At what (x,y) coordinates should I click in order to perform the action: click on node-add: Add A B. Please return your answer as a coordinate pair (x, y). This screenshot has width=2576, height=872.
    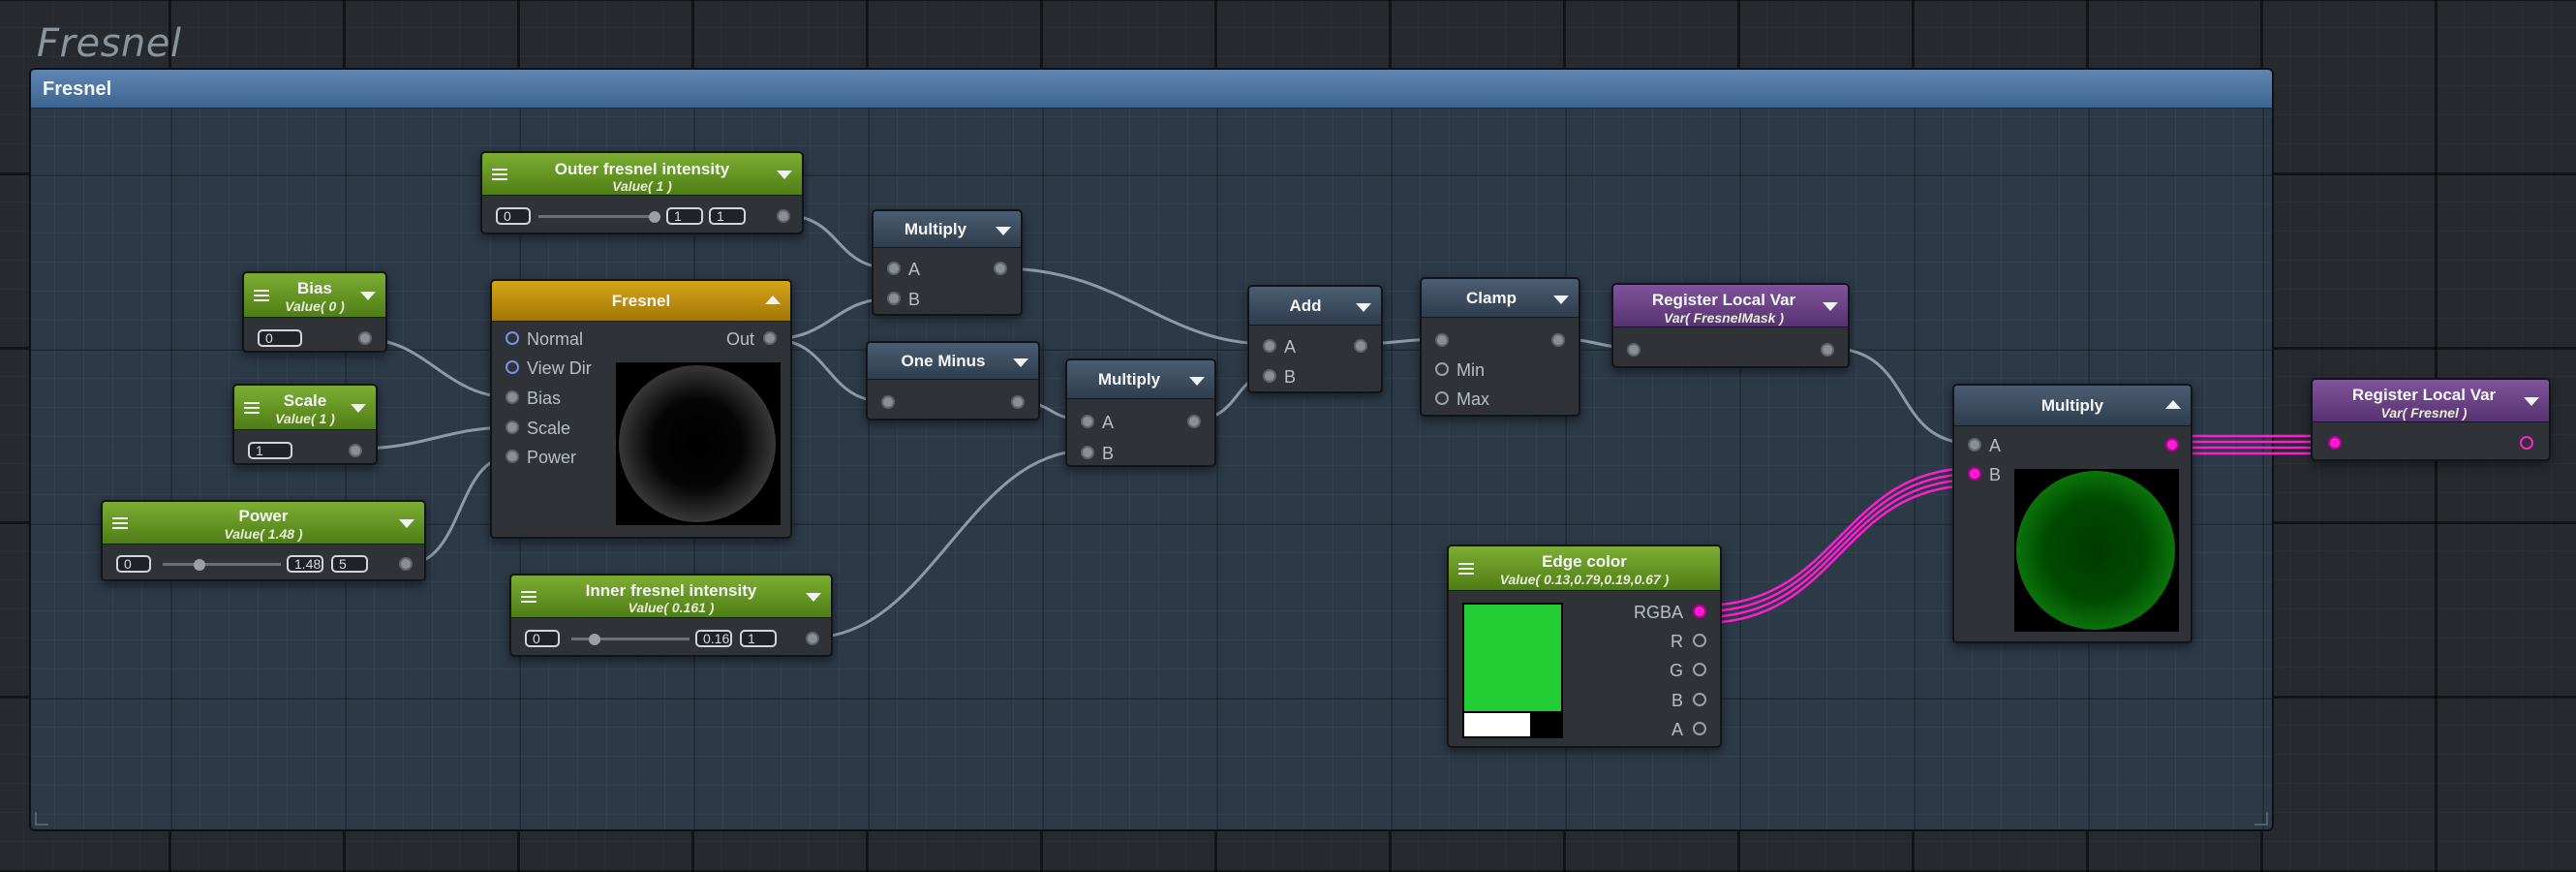
    Looking at the image, I should click on (1315, 339).